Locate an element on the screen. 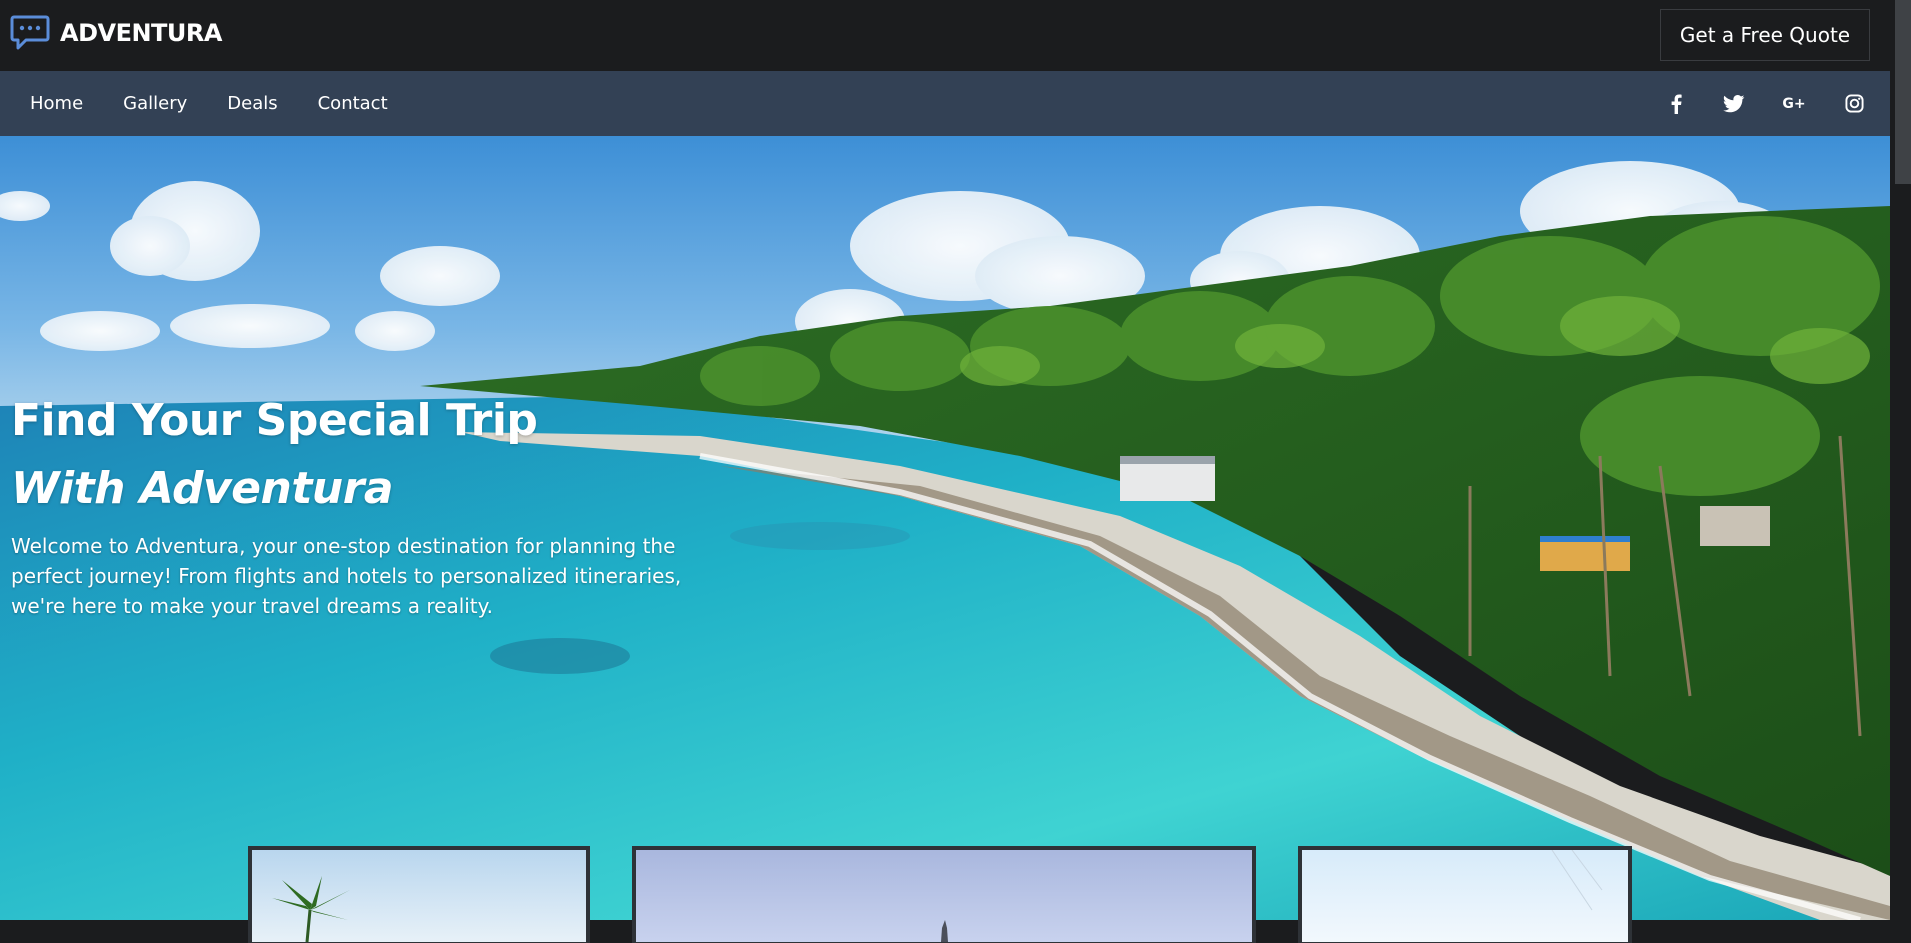 The width and height of the screenshot is (1911, 943). brand-name: ADVENTURA is located at coordinates (141, 33).